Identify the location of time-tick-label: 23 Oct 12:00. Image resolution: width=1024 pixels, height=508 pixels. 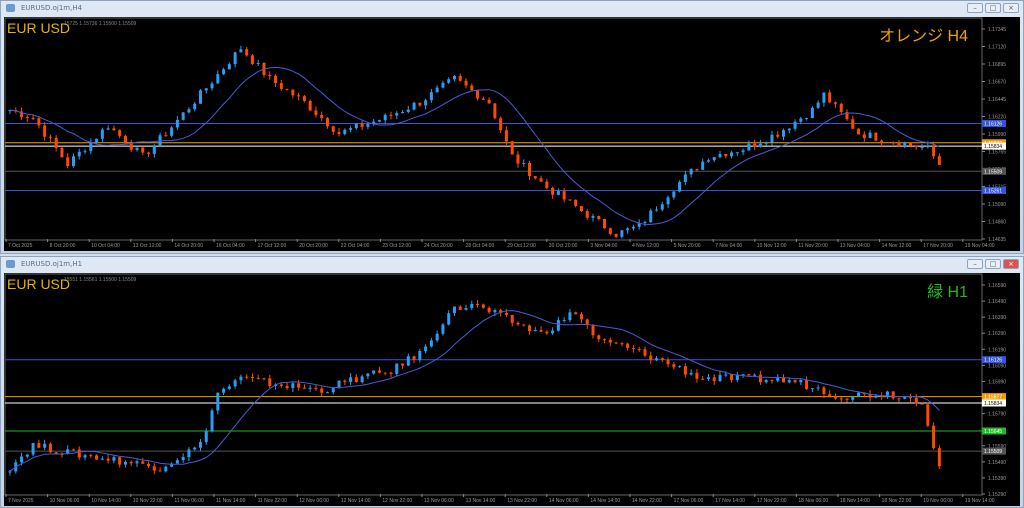
(396, 246).